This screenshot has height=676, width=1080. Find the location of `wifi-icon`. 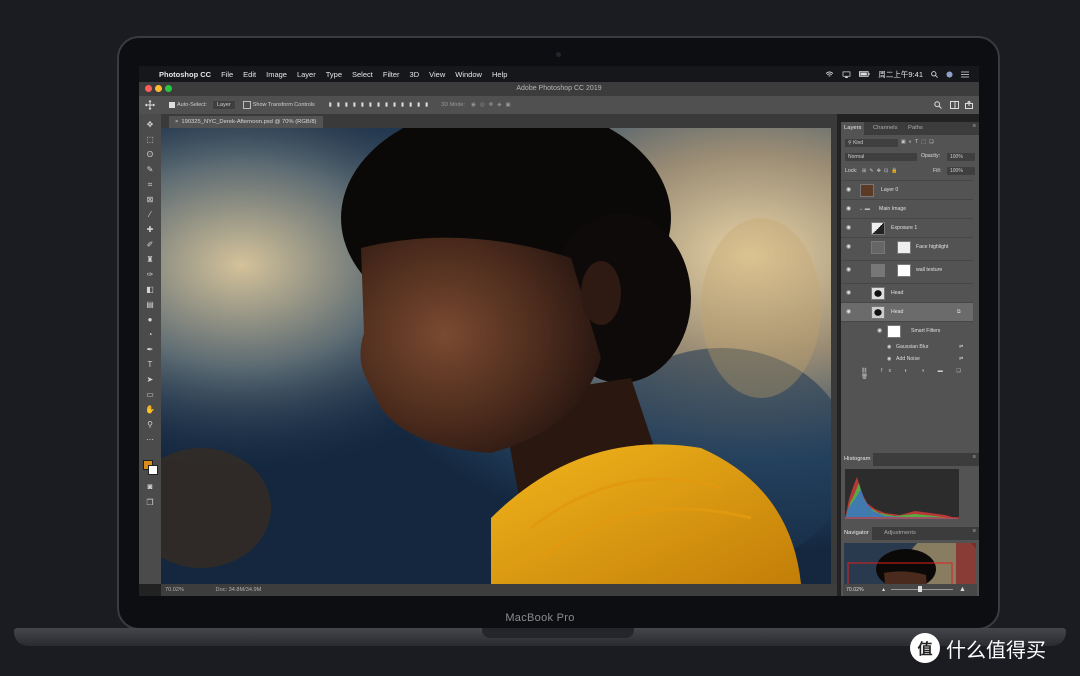

wifi-icon is located at coordinates (829, 74).